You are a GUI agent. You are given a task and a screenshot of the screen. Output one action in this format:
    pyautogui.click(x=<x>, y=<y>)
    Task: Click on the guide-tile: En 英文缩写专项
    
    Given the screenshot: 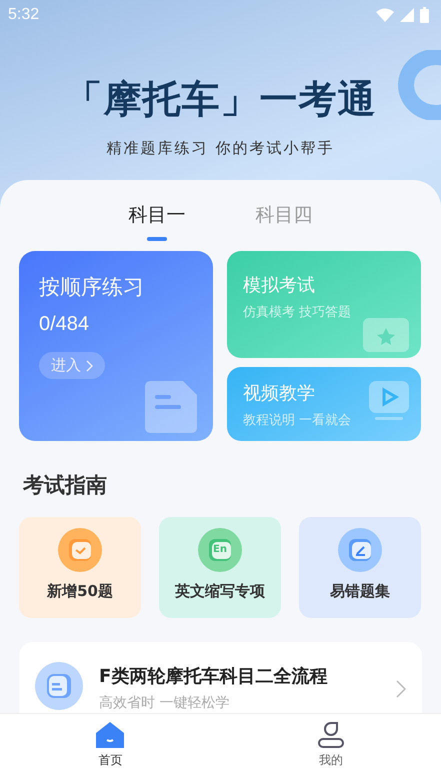 What is the action you would take?
    pyautogui.click(x=220, y=567)
    